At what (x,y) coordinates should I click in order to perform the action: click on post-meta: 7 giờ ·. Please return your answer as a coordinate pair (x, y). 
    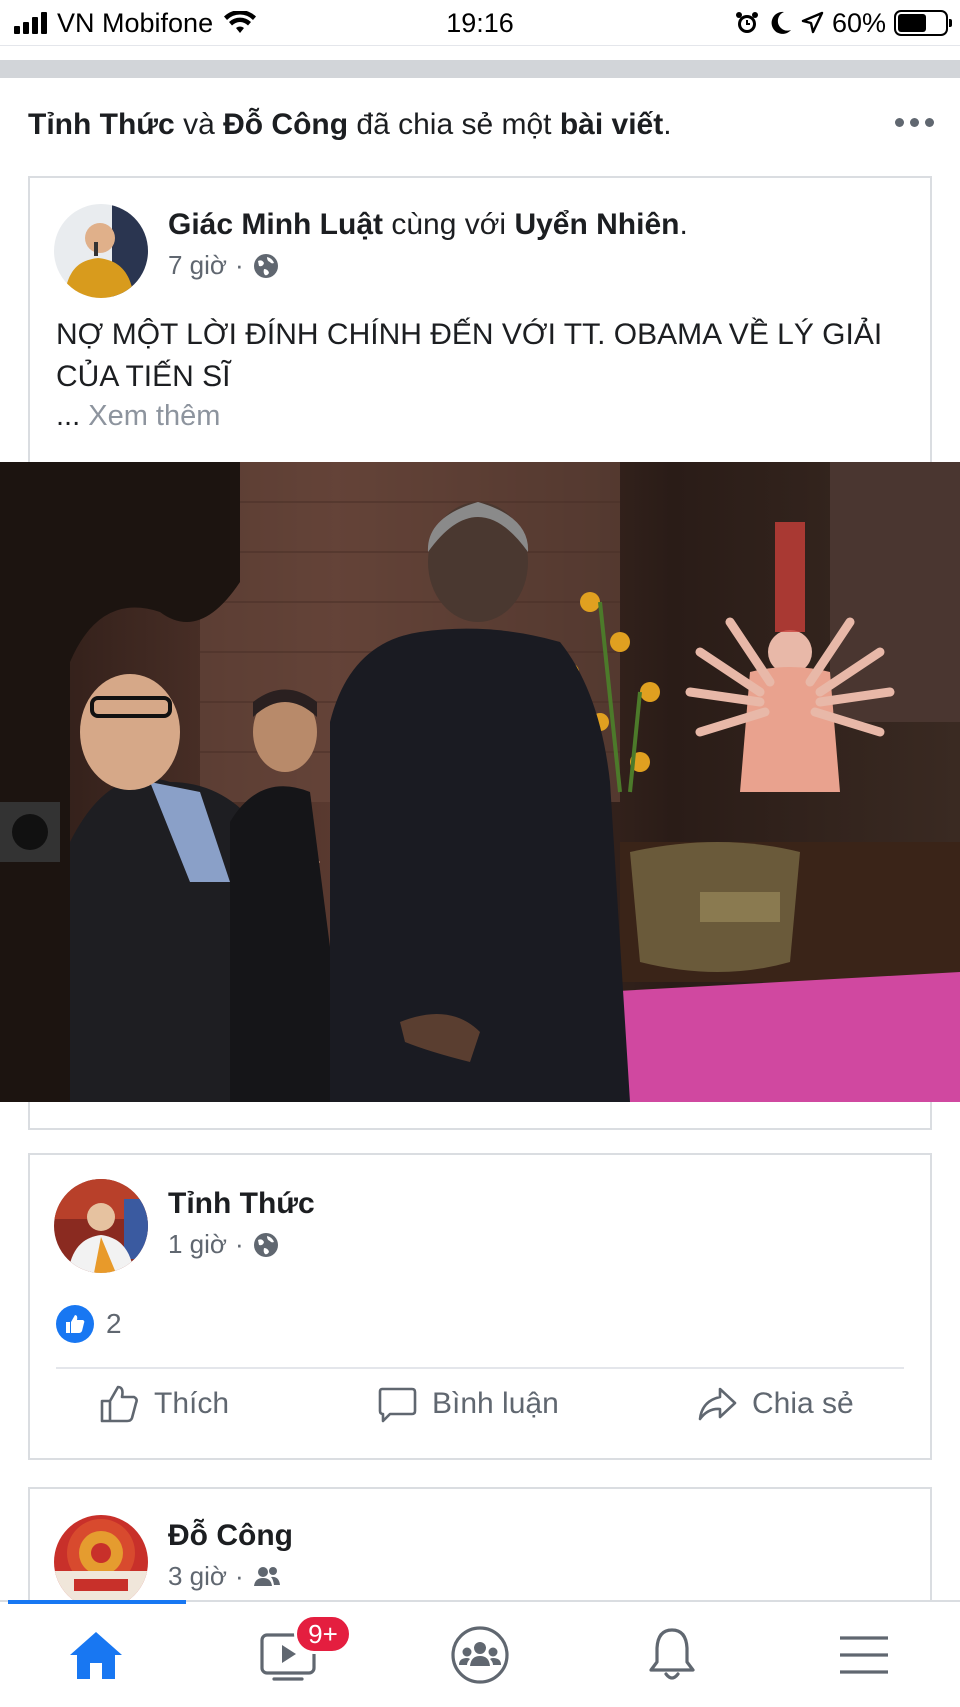
    Looking at the image, I should click on (224, 265).